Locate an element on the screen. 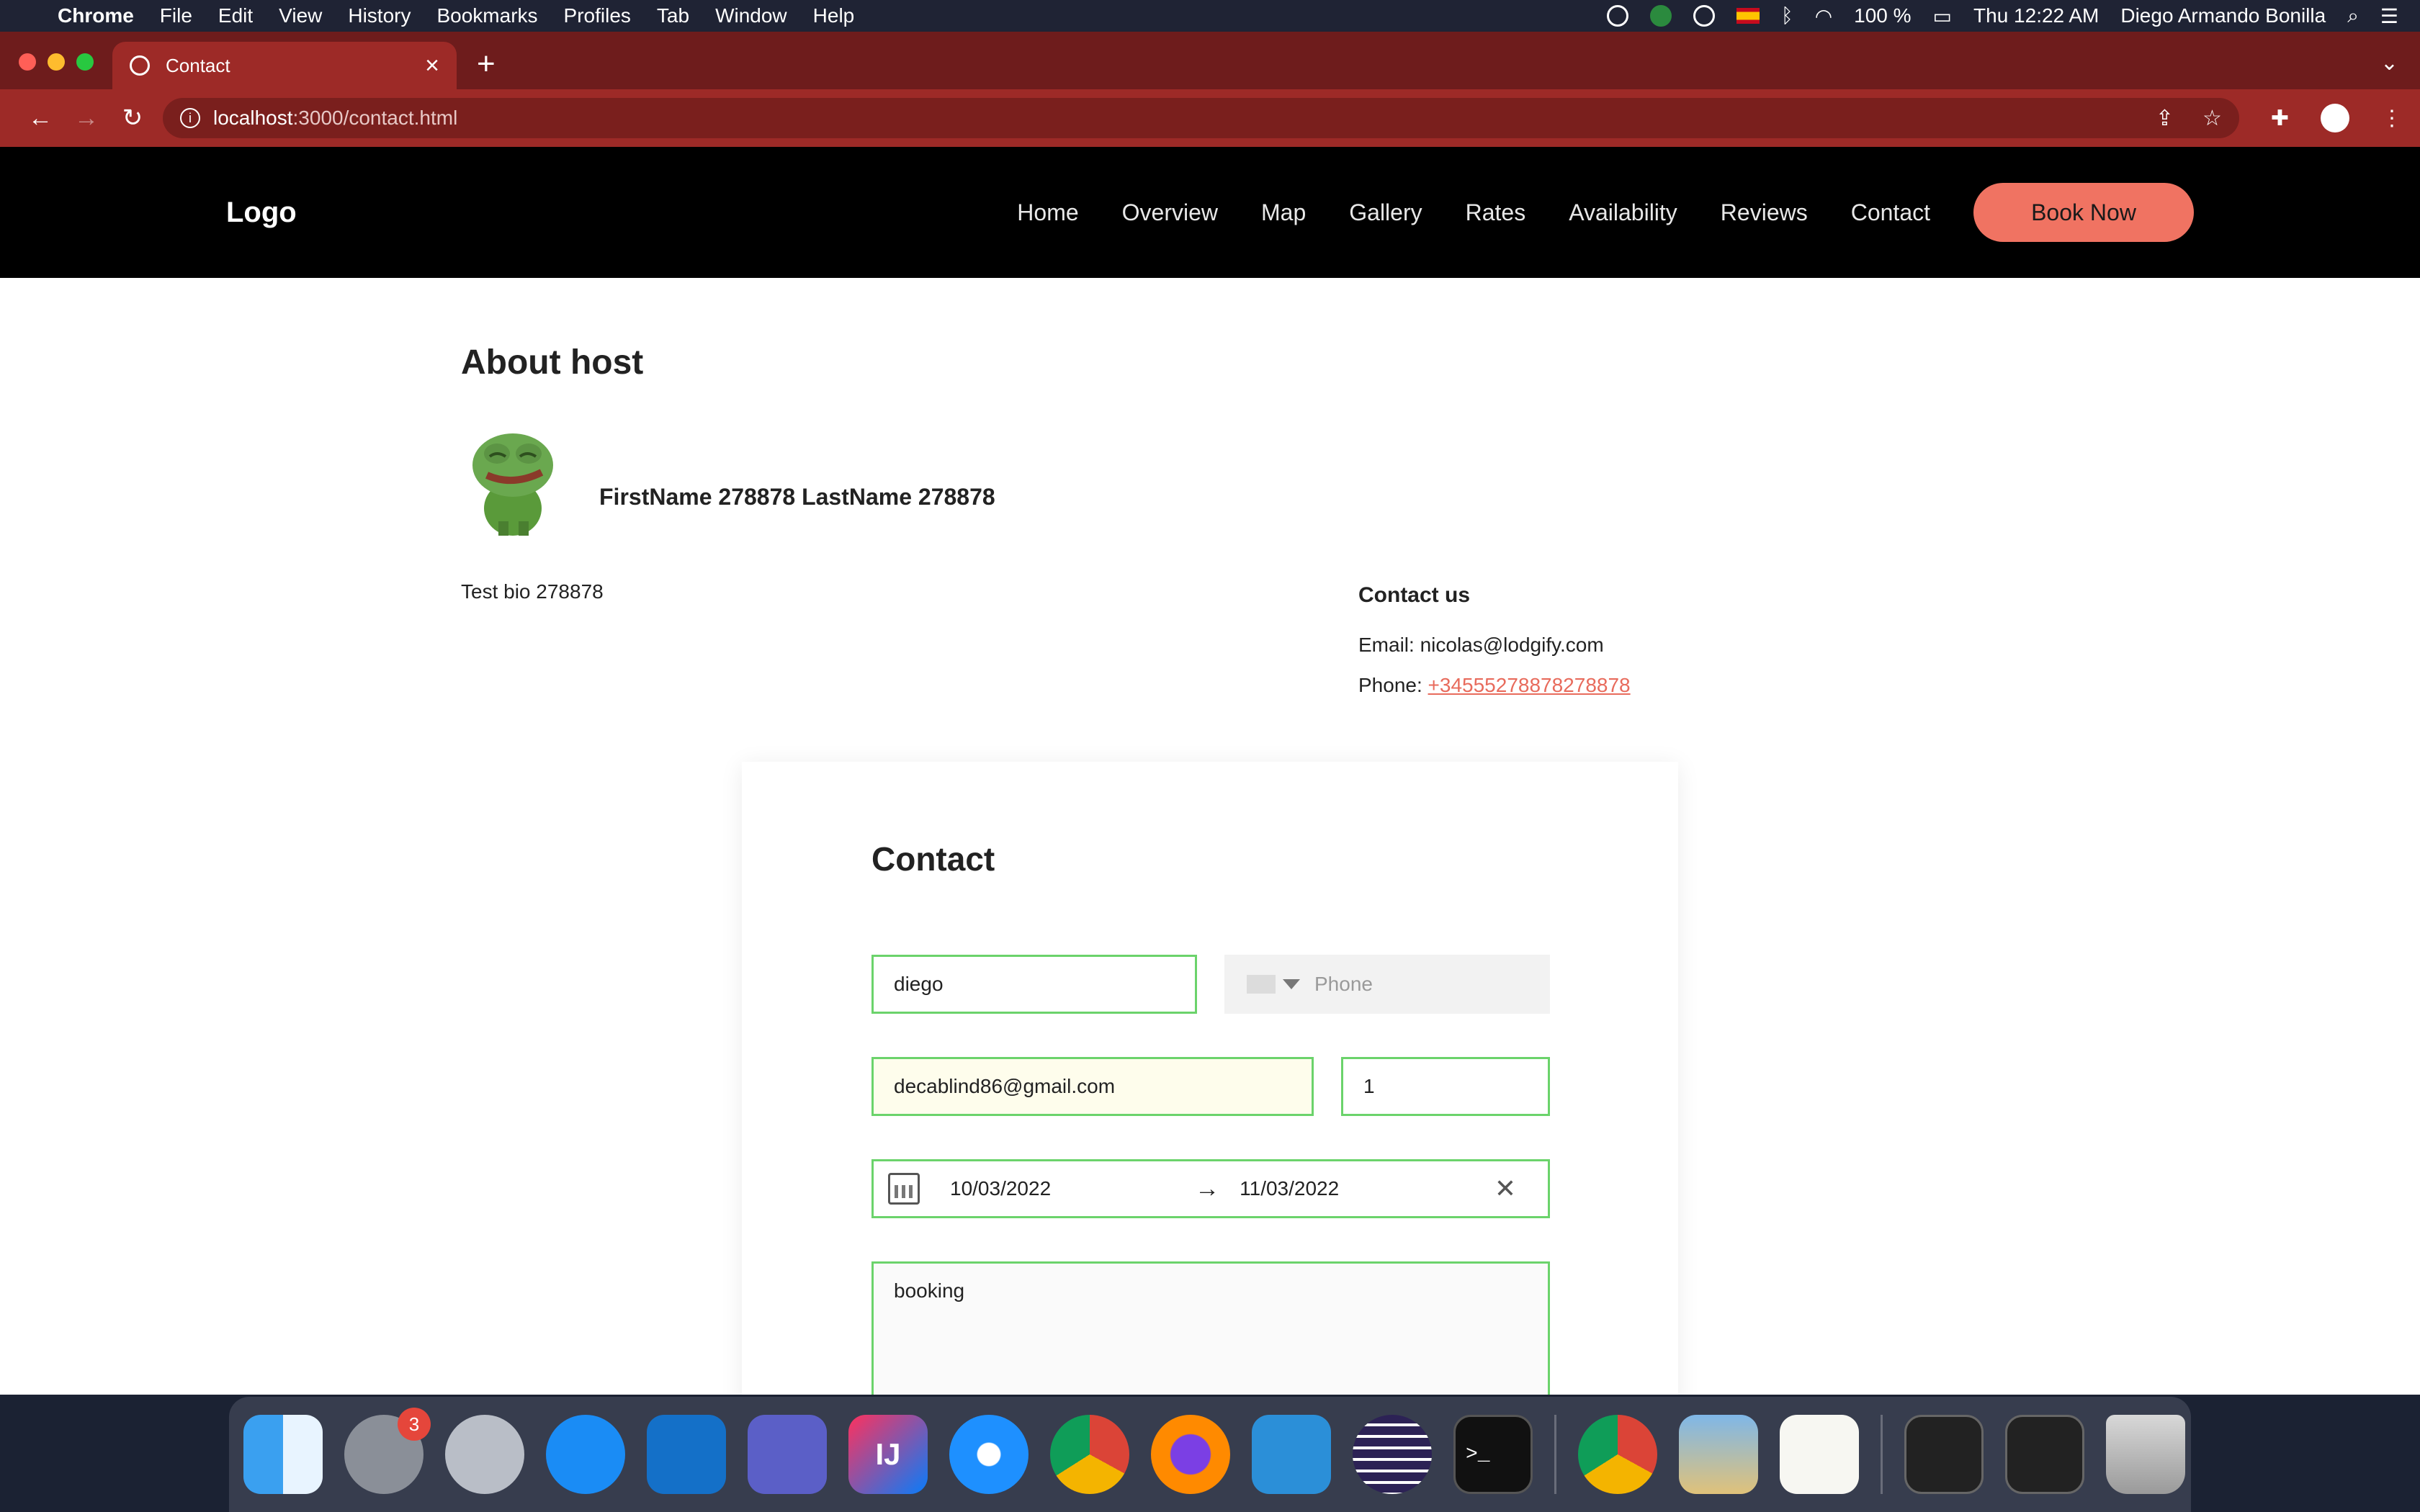  battery-percent: 100 % is located at coordinates (1882, 15).